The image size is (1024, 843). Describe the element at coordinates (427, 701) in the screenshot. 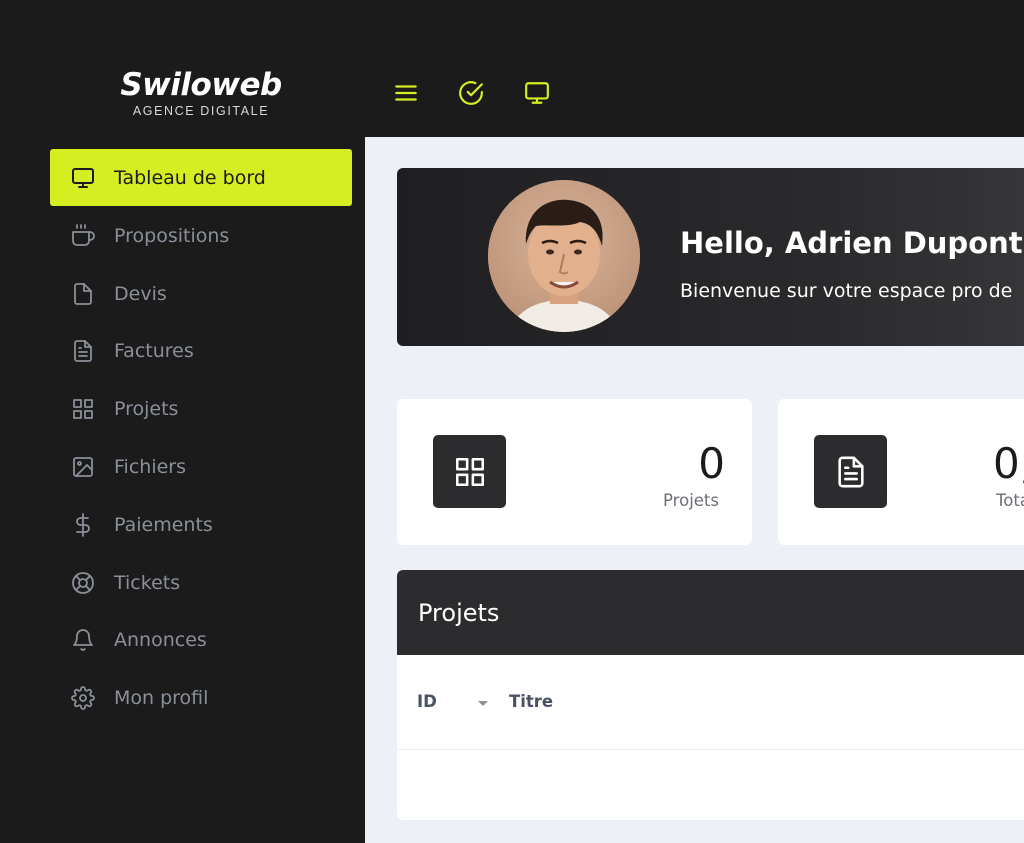

I see `column-header-id: ID` at that location.